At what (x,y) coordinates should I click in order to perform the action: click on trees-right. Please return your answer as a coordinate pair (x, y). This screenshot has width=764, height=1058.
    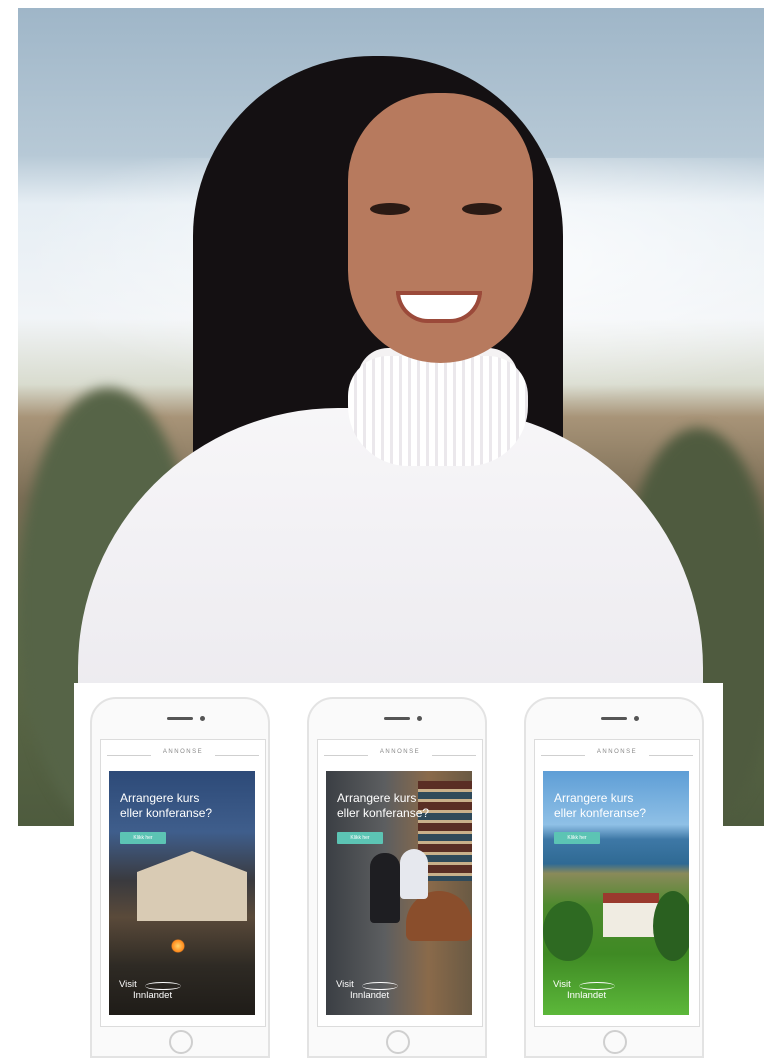
    Looking at the image, I should click on (671, 926).